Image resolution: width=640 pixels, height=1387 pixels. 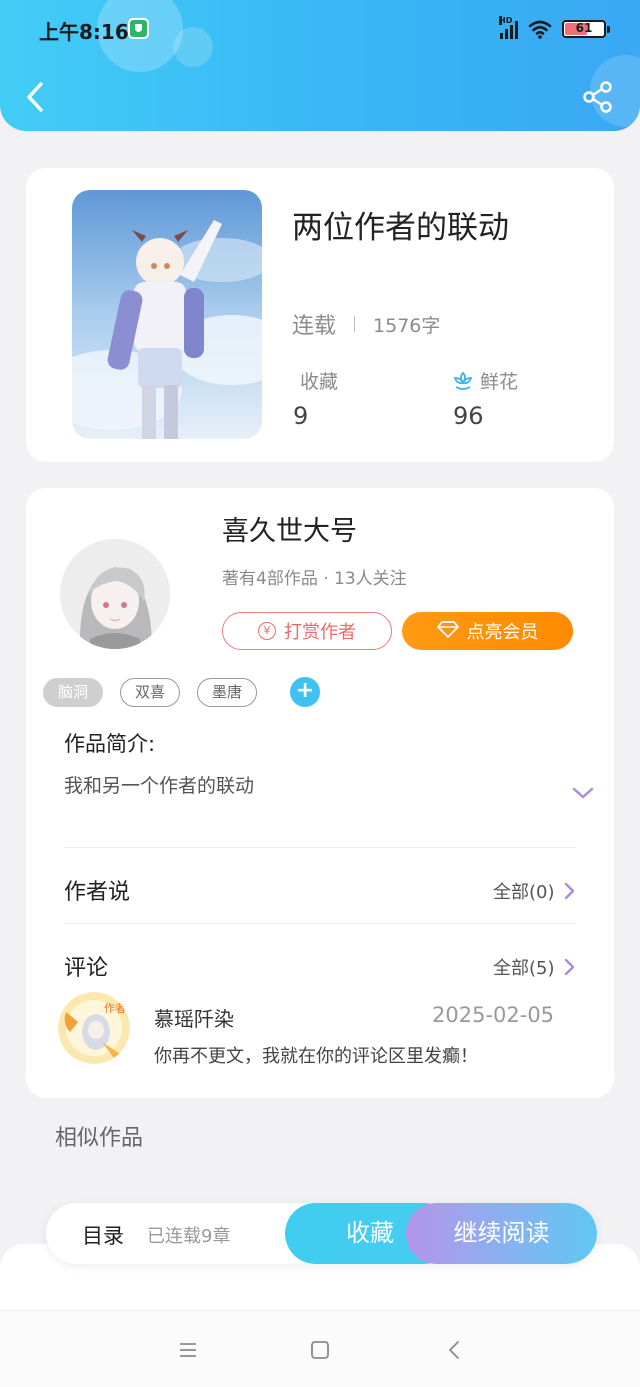 I want to click on wifi-icon, so click(x=540, y=29).